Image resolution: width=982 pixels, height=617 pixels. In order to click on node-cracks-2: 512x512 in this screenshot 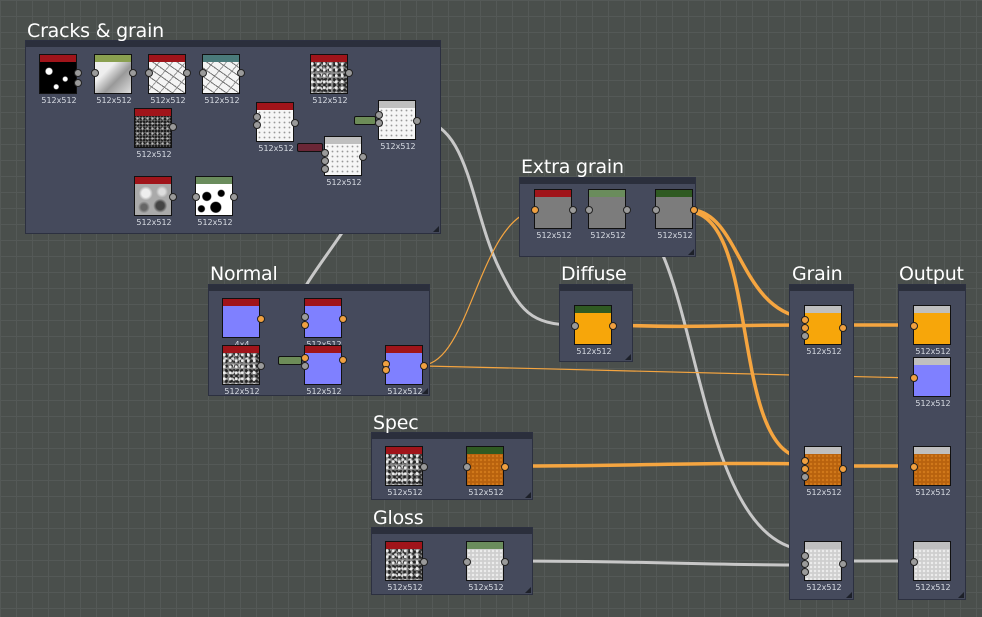, I will do `click(222, 79)`.